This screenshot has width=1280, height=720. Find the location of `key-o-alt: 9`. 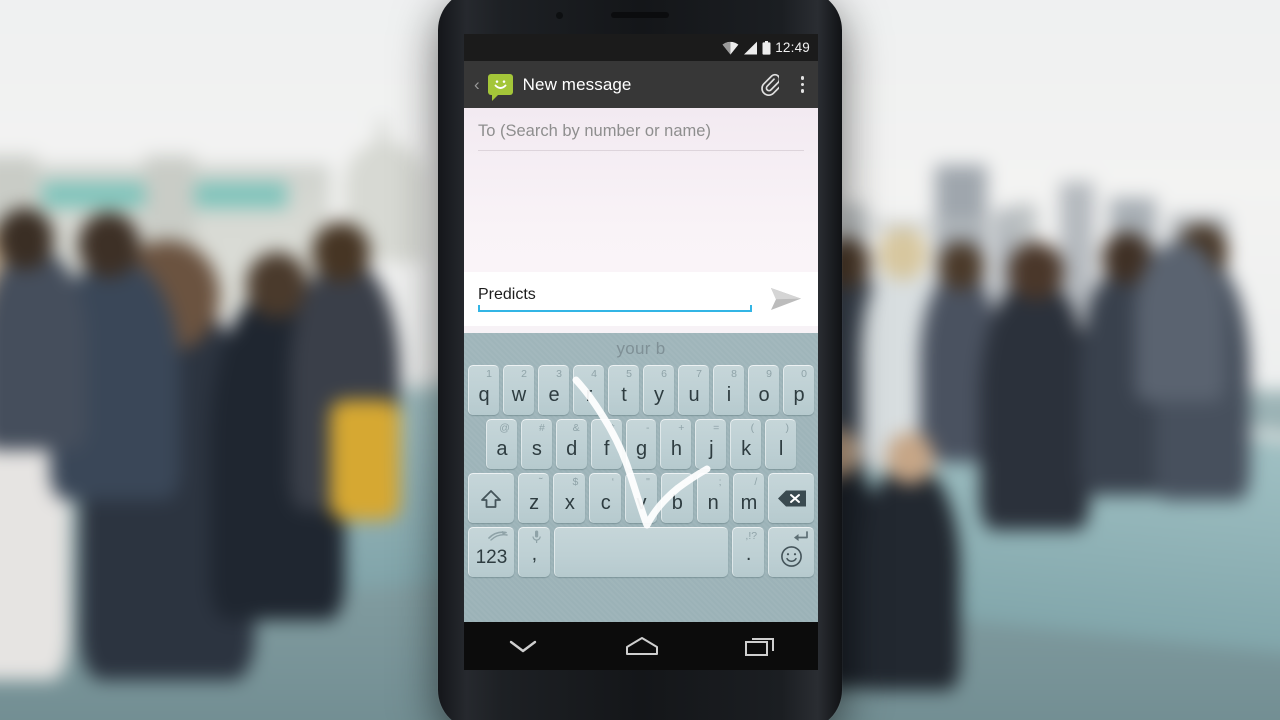

key-o-alt: 9 is located at coordinates (769, 374).